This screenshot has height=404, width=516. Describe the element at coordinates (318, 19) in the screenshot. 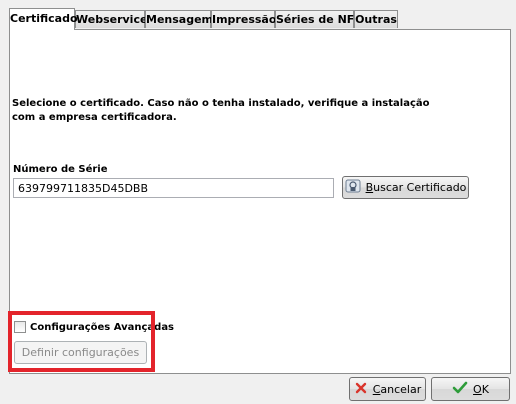

I see `tab-series-de-nfe: Séries de NFe` at that location.